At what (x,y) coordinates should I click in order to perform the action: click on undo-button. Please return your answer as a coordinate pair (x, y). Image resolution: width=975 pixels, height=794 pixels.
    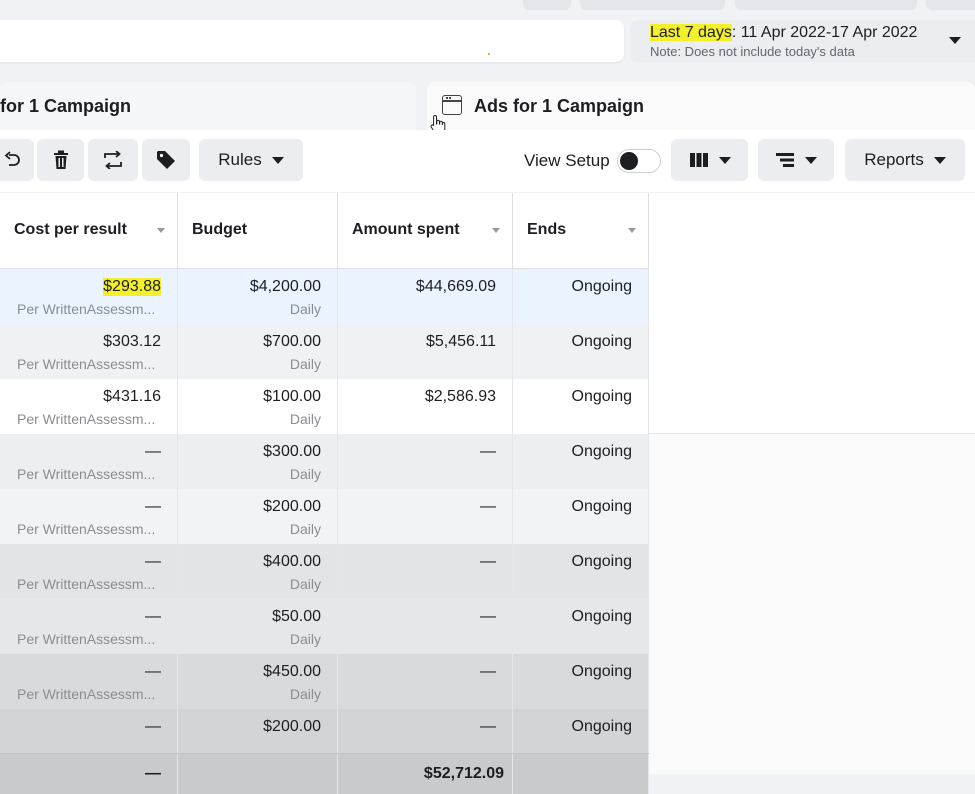
    Looking at the image, I should click on (17, 160).